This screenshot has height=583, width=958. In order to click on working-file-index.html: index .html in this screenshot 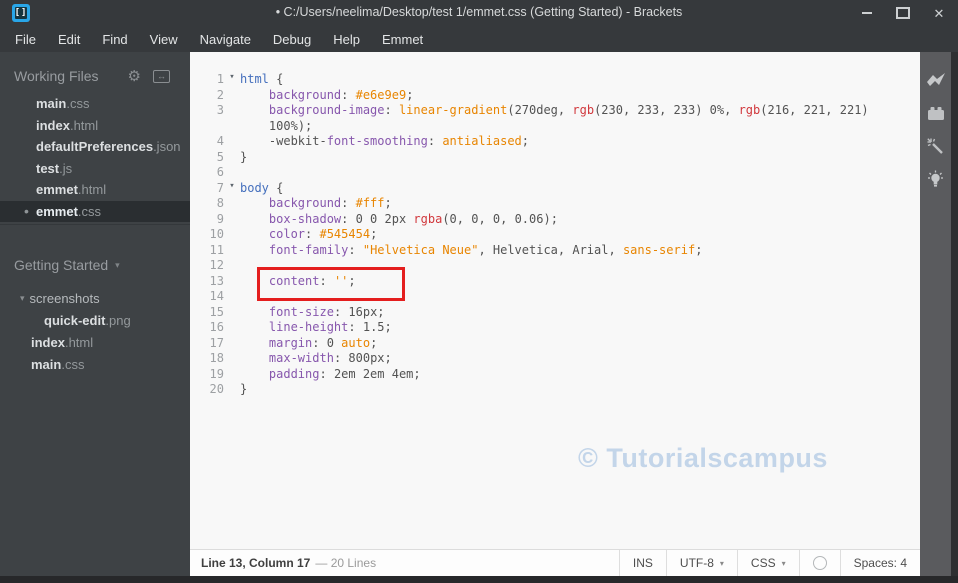, I will do `click(95, 126)`.